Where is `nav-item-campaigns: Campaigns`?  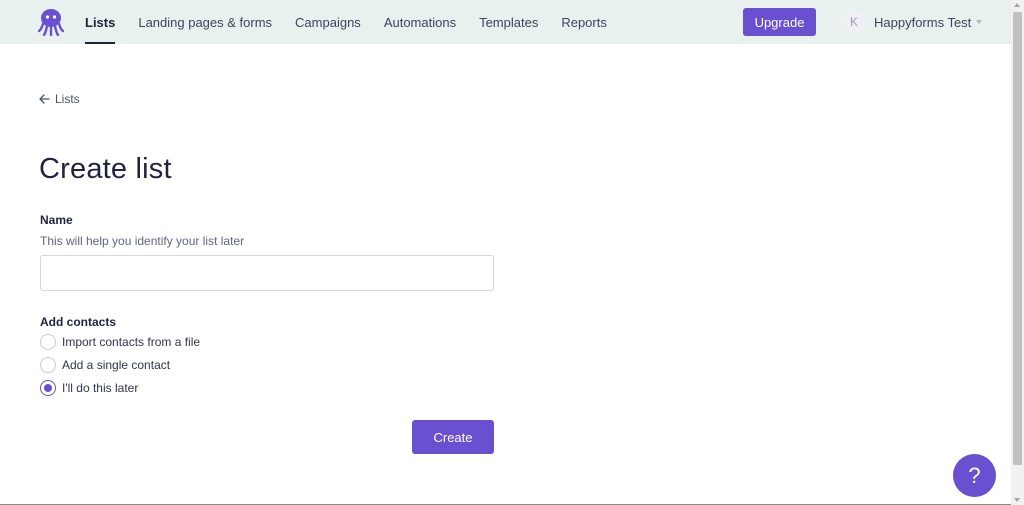
nav-item-campaigns: Campaigns is located at coordinates (328, 22).